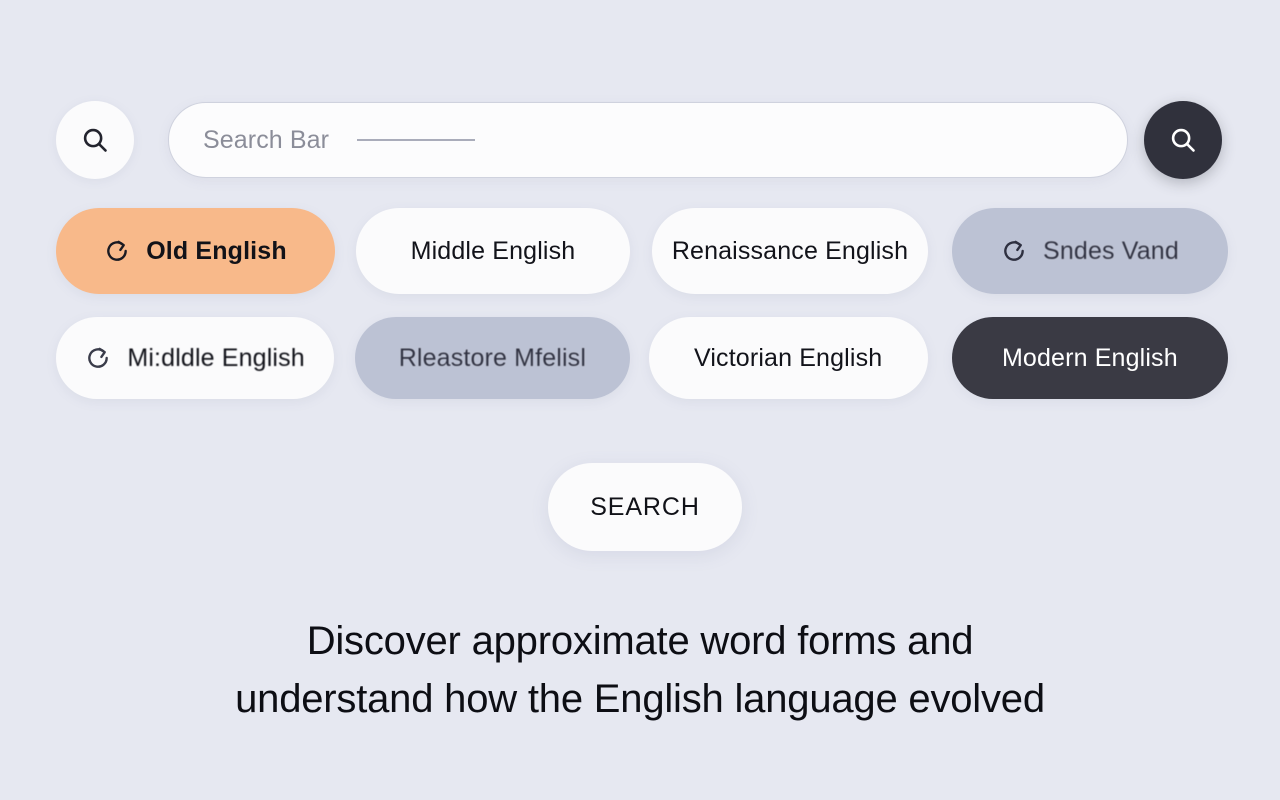  Describe the element at coordinates (216, 357) in the screenshot. I see `chip-label: Mi:dldle English` at that location.